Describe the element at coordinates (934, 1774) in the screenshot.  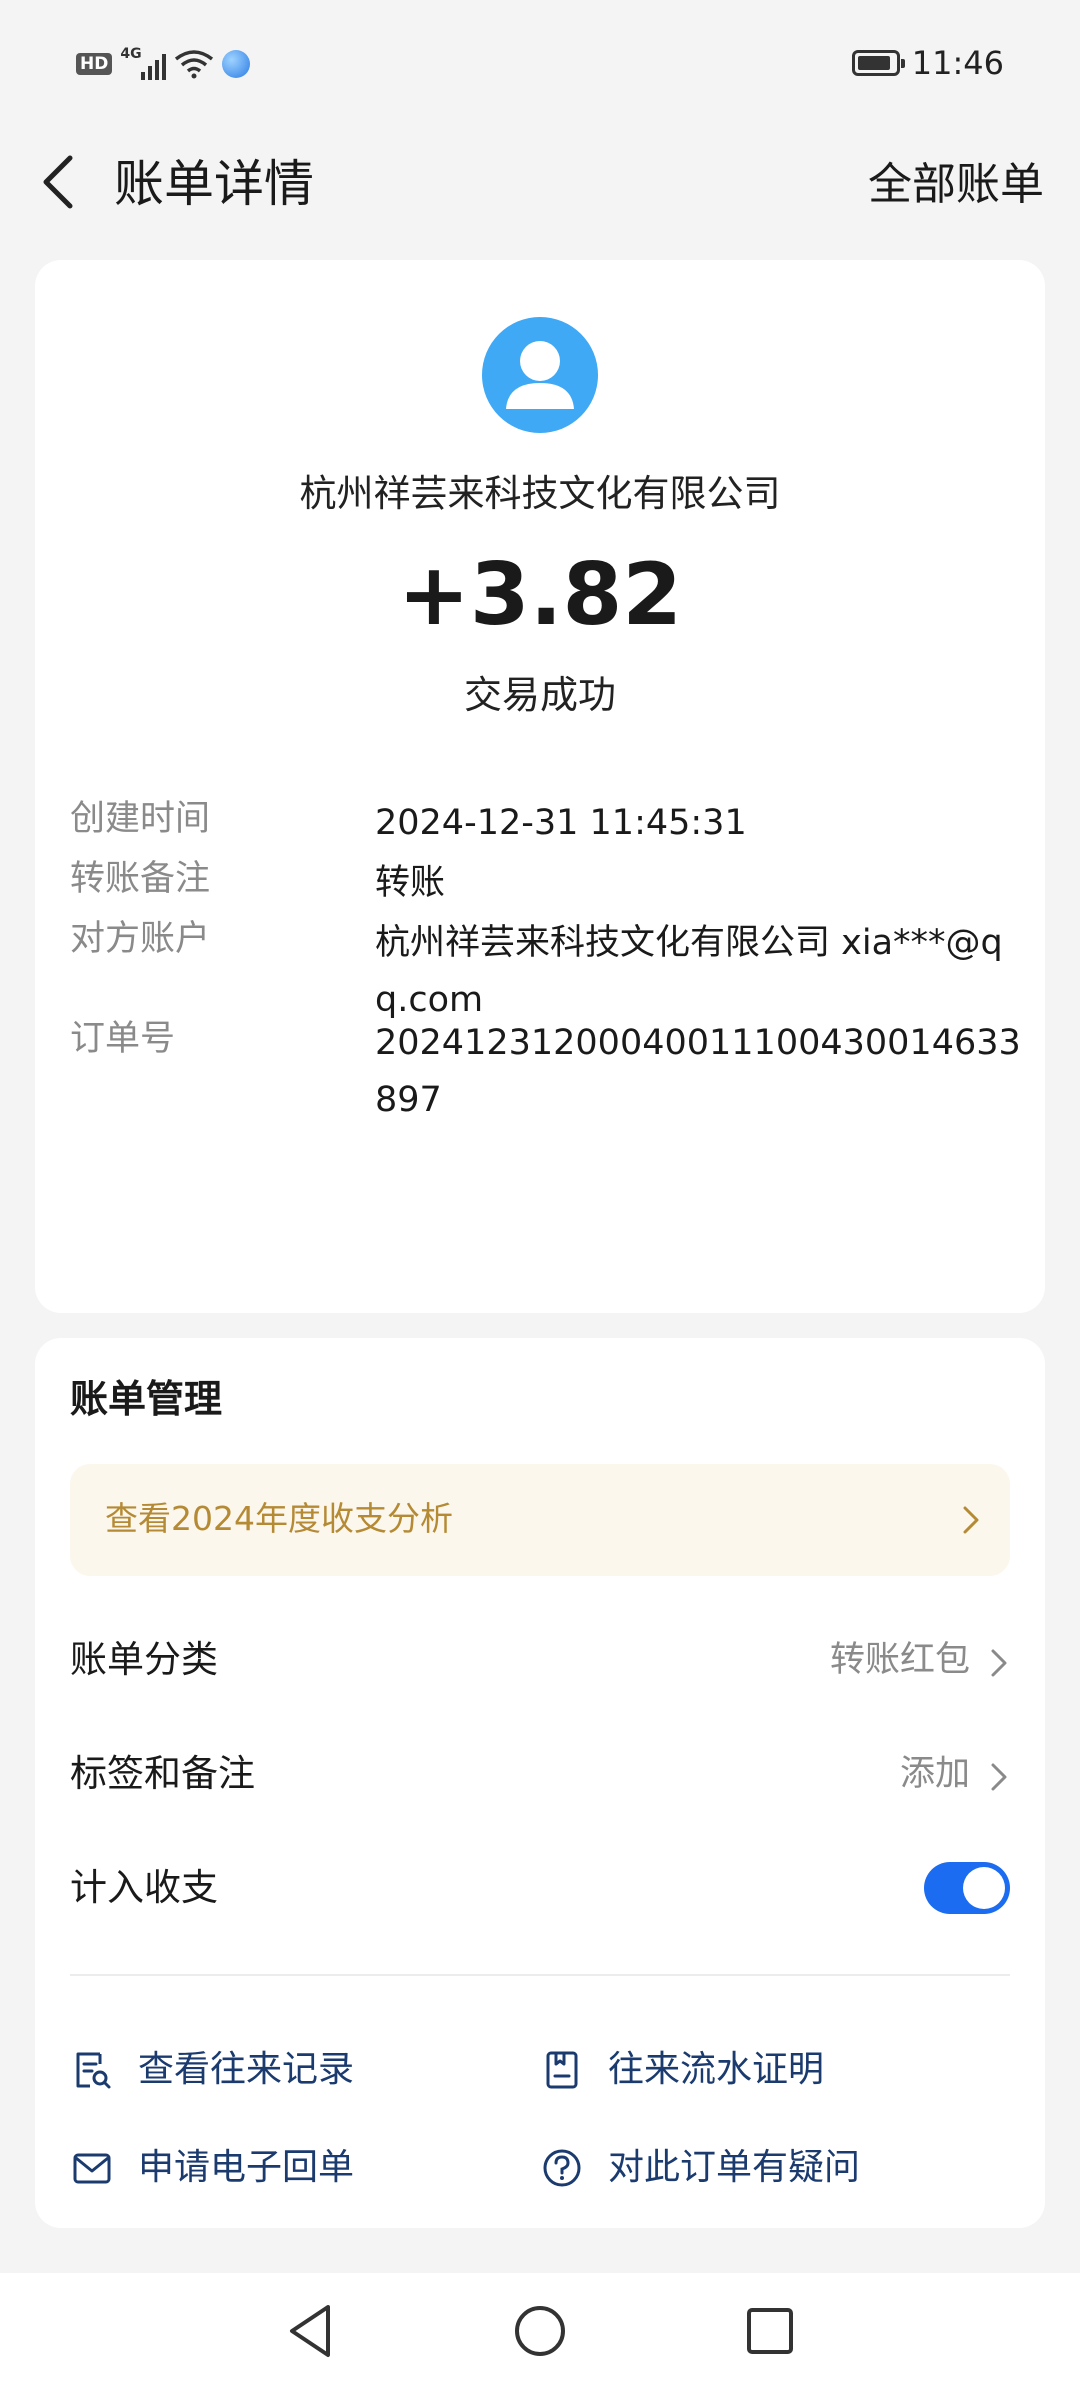
I see `row-value: 添加` at that location.